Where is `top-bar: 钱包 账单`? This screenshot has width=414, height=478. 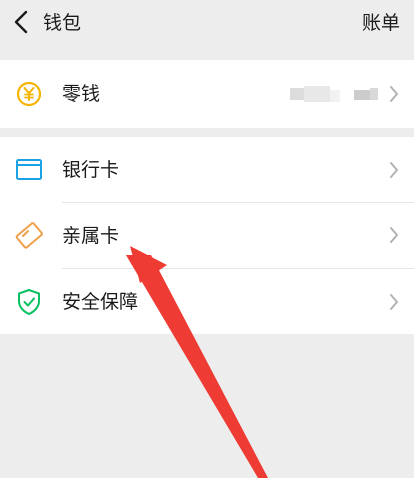
top-bar: 钱包 账单 is located at coordinates (207, 23).